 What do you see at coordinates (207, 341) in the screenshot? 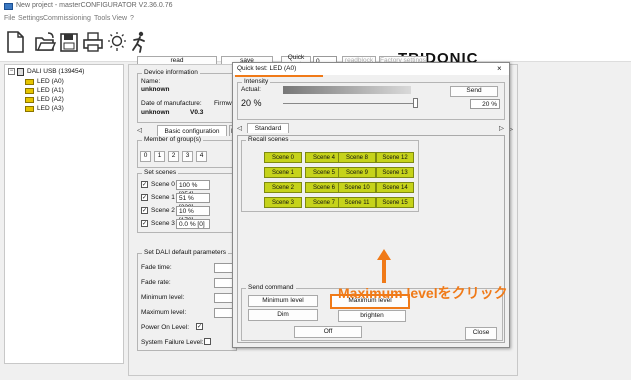
I see `system-failure-checkbox` at bounding box center [207, 341].